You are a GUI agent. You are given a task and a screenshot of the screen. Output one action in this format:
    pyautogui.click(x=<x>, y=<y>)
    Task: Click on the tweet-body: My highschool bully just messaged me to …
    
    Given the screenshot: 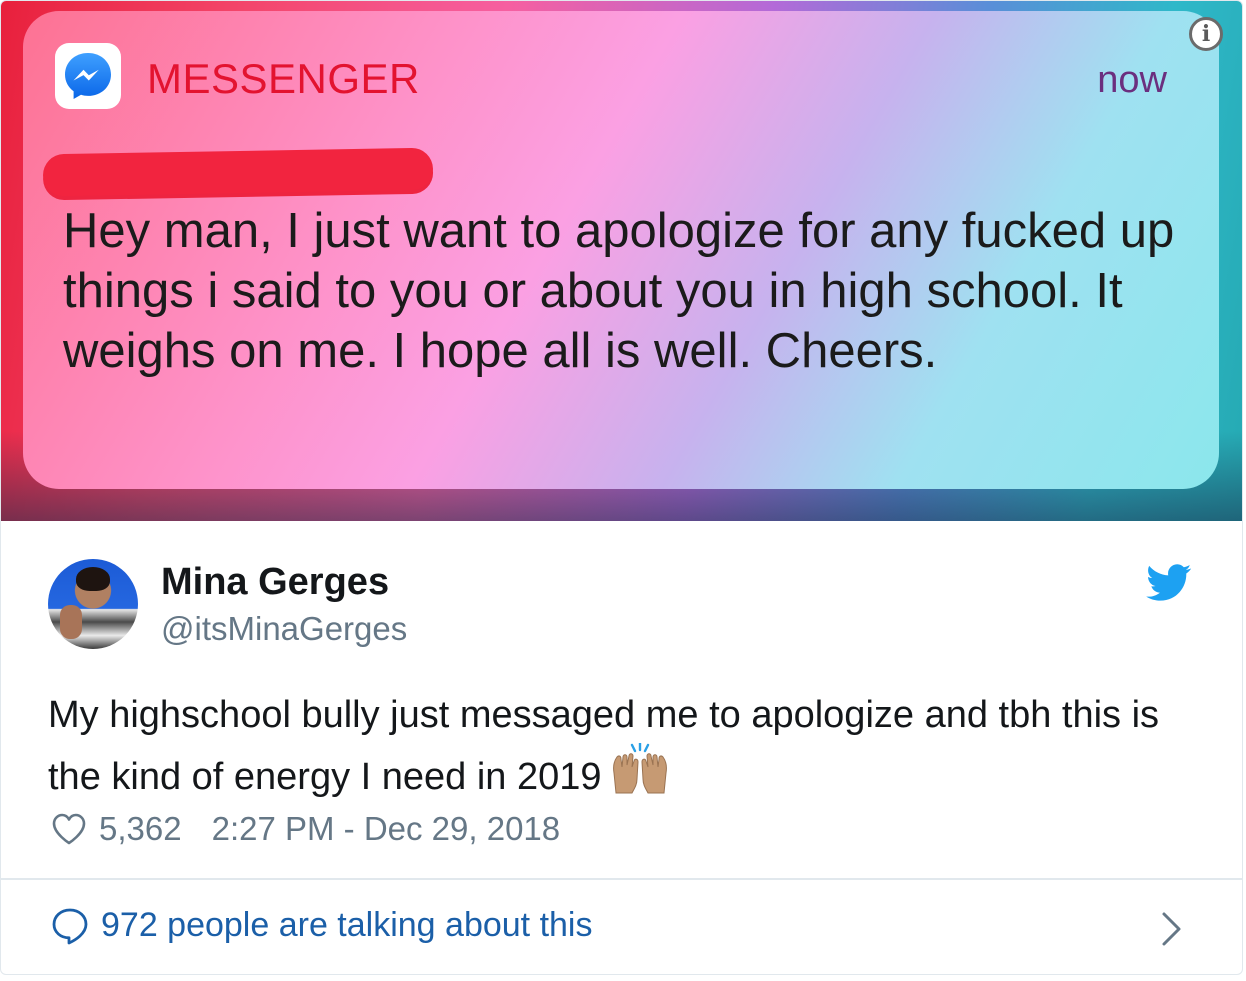 What is the action you would take?
    pyautogui.click(x=604, y=746)
    